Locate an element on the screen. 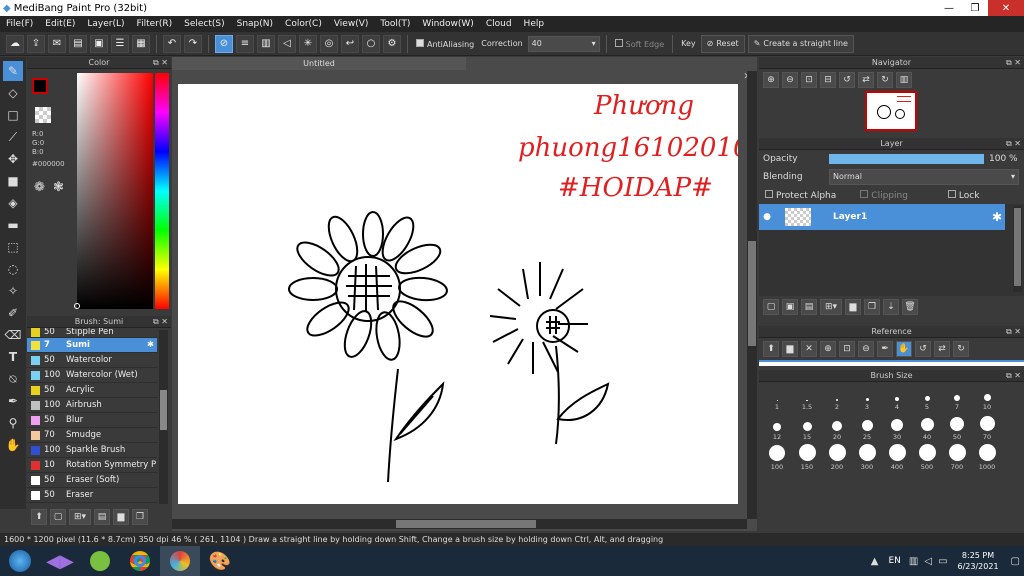  brush-size-option: 70 is located at coordinates (987, 427).